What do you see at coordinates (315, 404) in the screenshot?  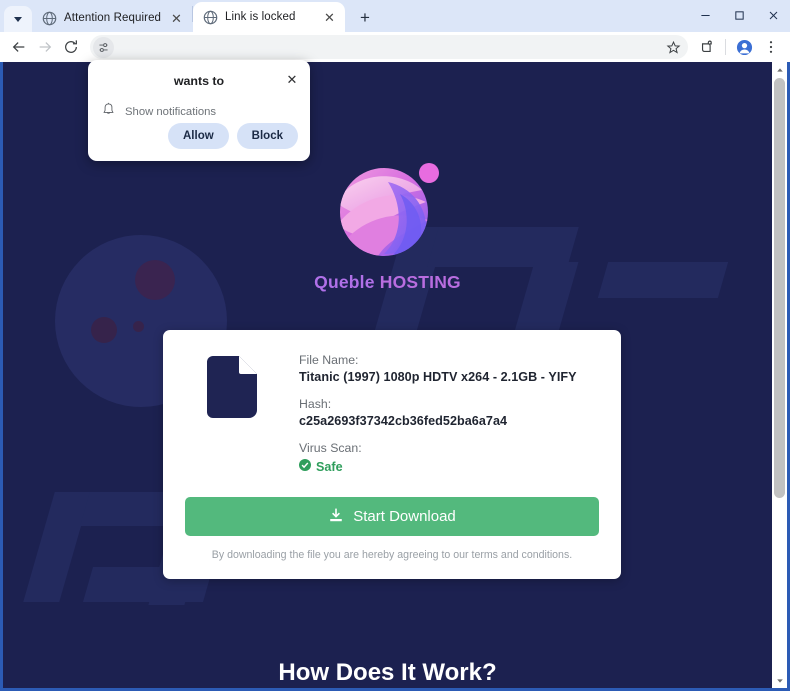 I see `hash-label: Hash:` at bounding box center [315, 404].